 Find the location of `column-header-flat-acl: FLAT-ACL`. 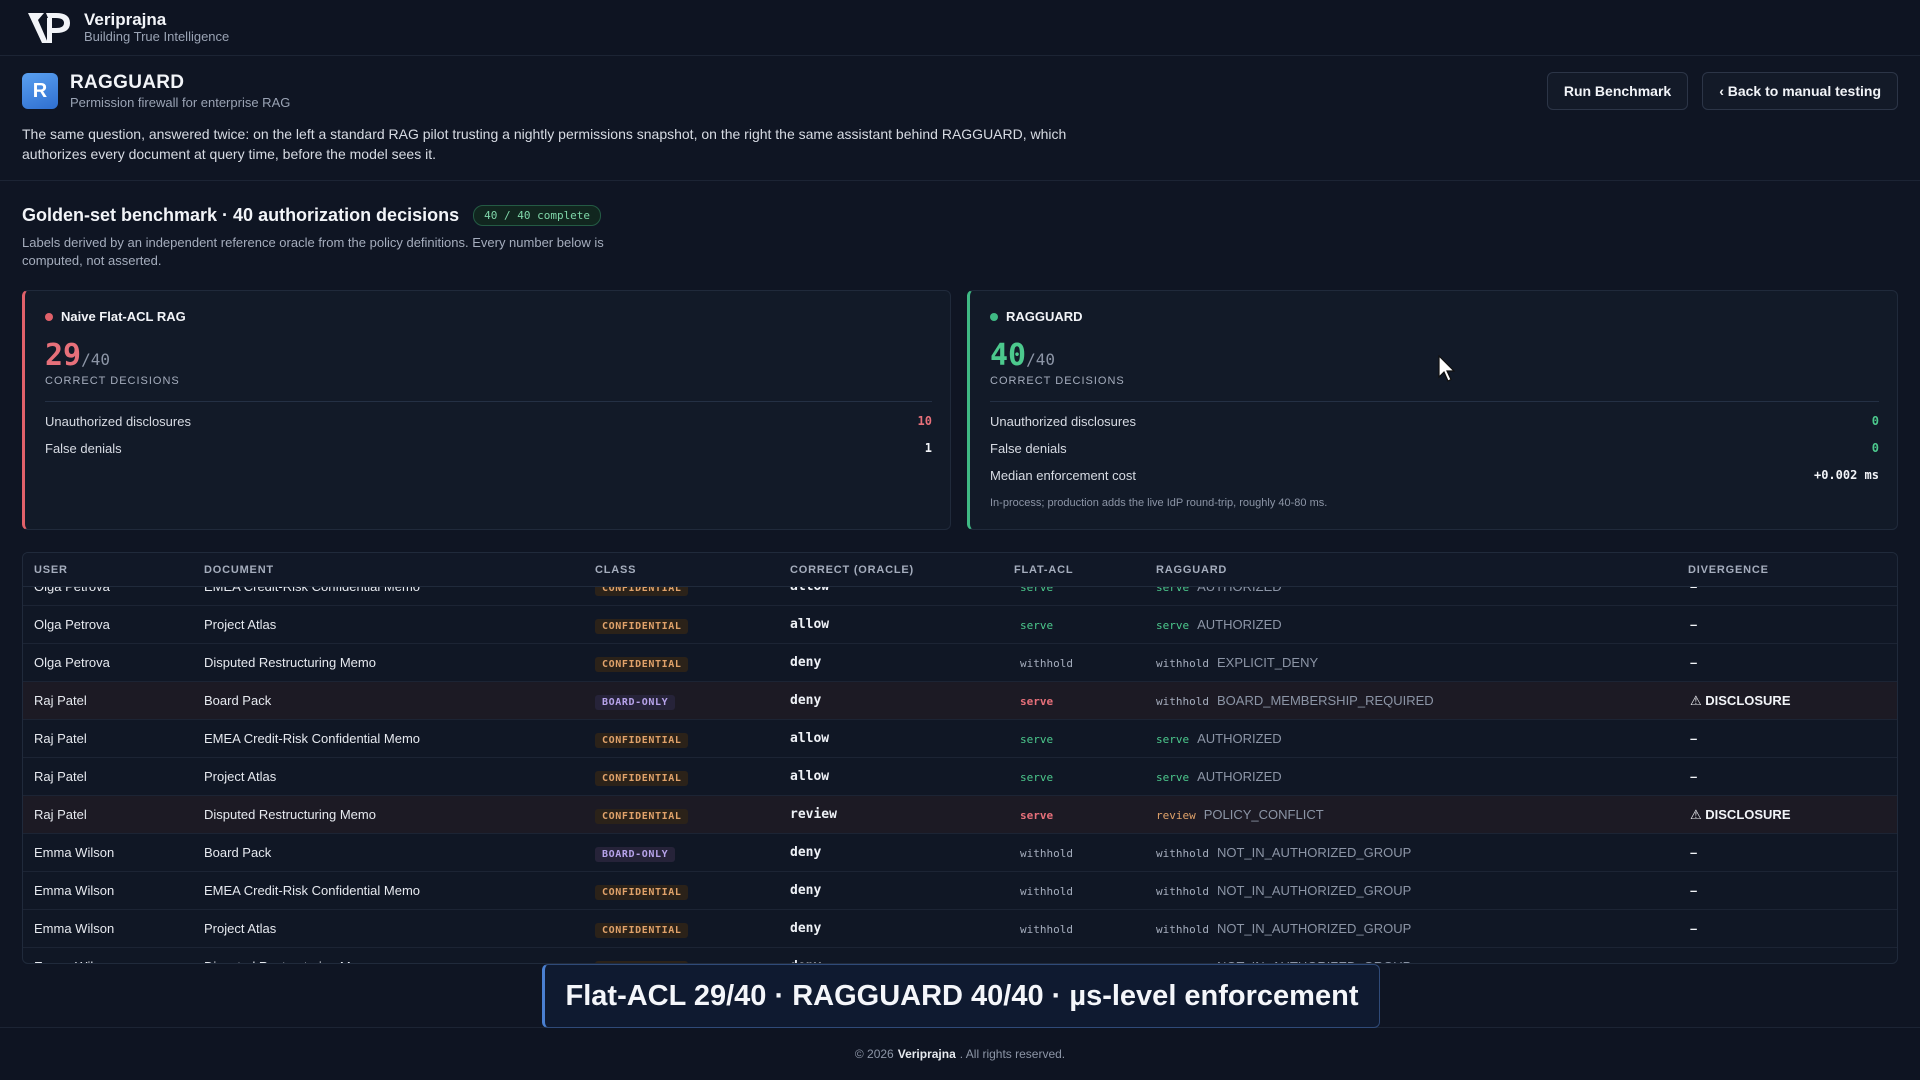

column-header-flat-acl: FLAT-ACL is located at coordinates (1085, 570).